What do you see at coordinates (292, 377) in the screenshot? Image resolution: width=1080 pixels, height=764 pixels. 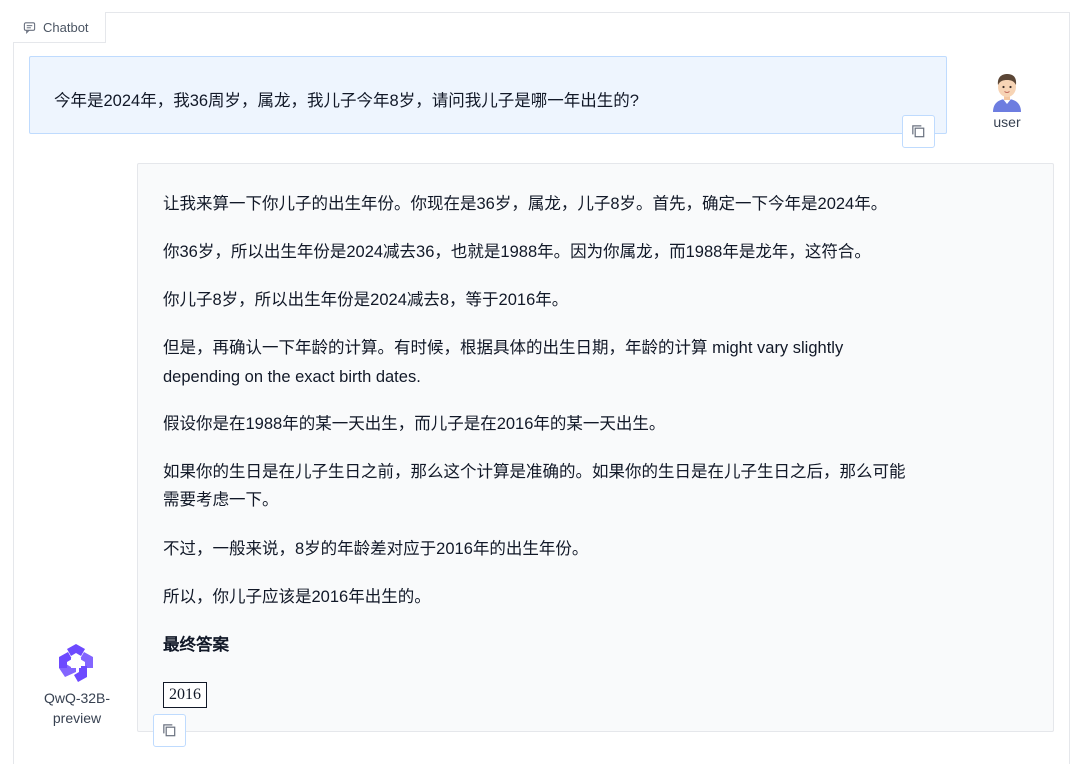 I see `bot-paragraph: depending on the exact birth dates.` at bounding box center [292, 377].